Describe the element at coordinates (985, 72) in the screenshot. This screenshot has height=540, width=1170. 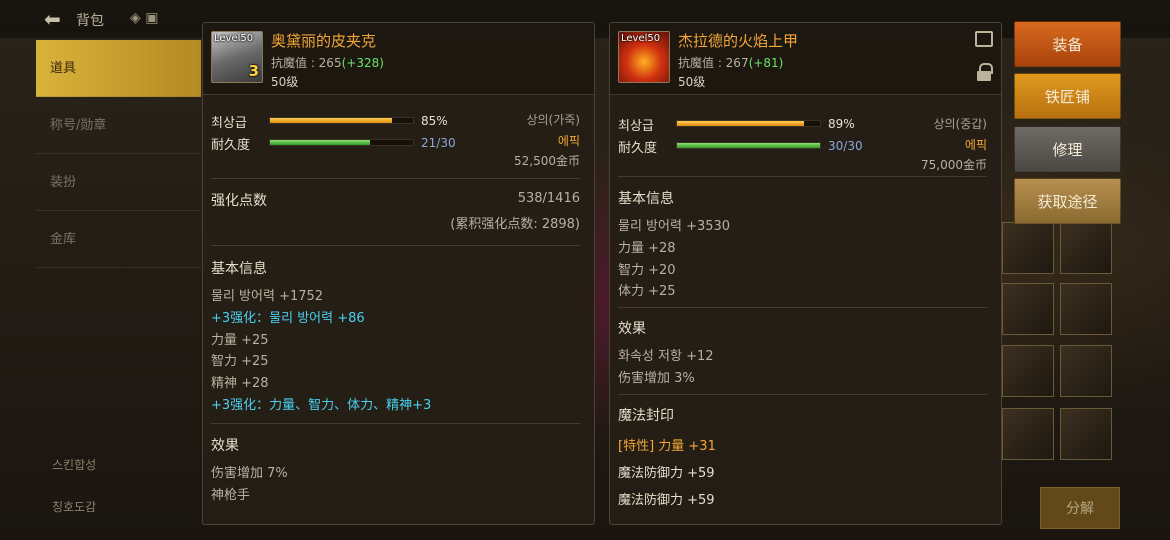
I see `lock-icon` at that location.